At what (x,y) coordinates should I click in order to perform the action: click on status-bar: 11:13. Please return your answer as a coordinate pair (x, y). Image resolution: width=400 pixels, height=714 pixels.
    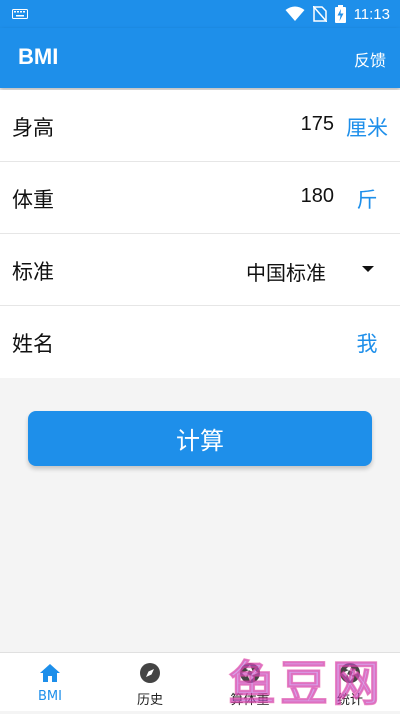
    Looking at the image, I should click on (200, 14).